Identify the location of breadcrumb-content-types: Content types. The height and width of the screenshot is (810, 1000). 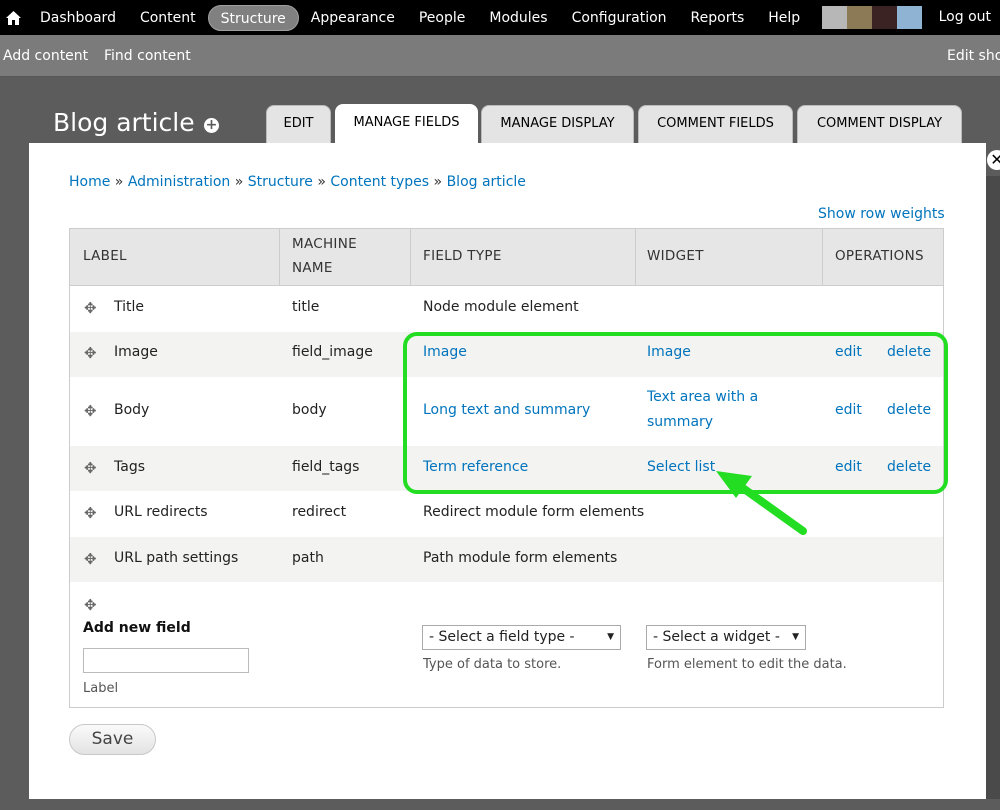
(379, 182).